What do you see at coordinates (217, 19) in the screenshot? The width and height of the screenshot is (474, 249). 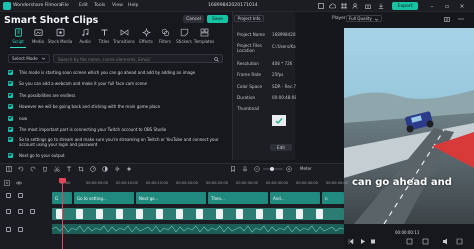 I see `save-button: Save` at bounding box center [217, 19].